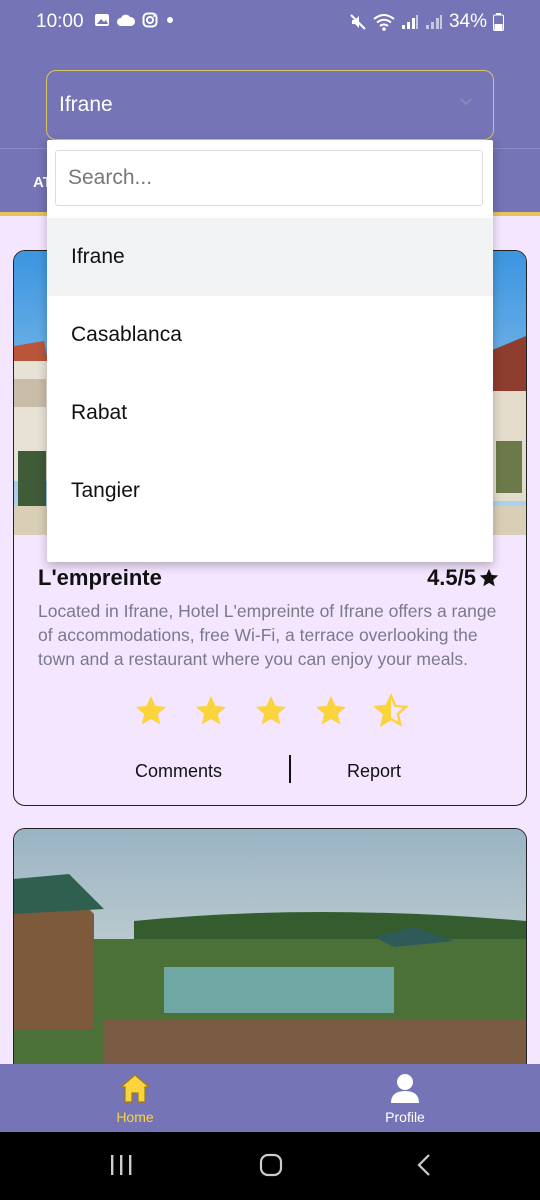 The height and width of the screenshot is (1200, 540). I want to click on hotel-rating: 4.5/5, so click(463, 578).